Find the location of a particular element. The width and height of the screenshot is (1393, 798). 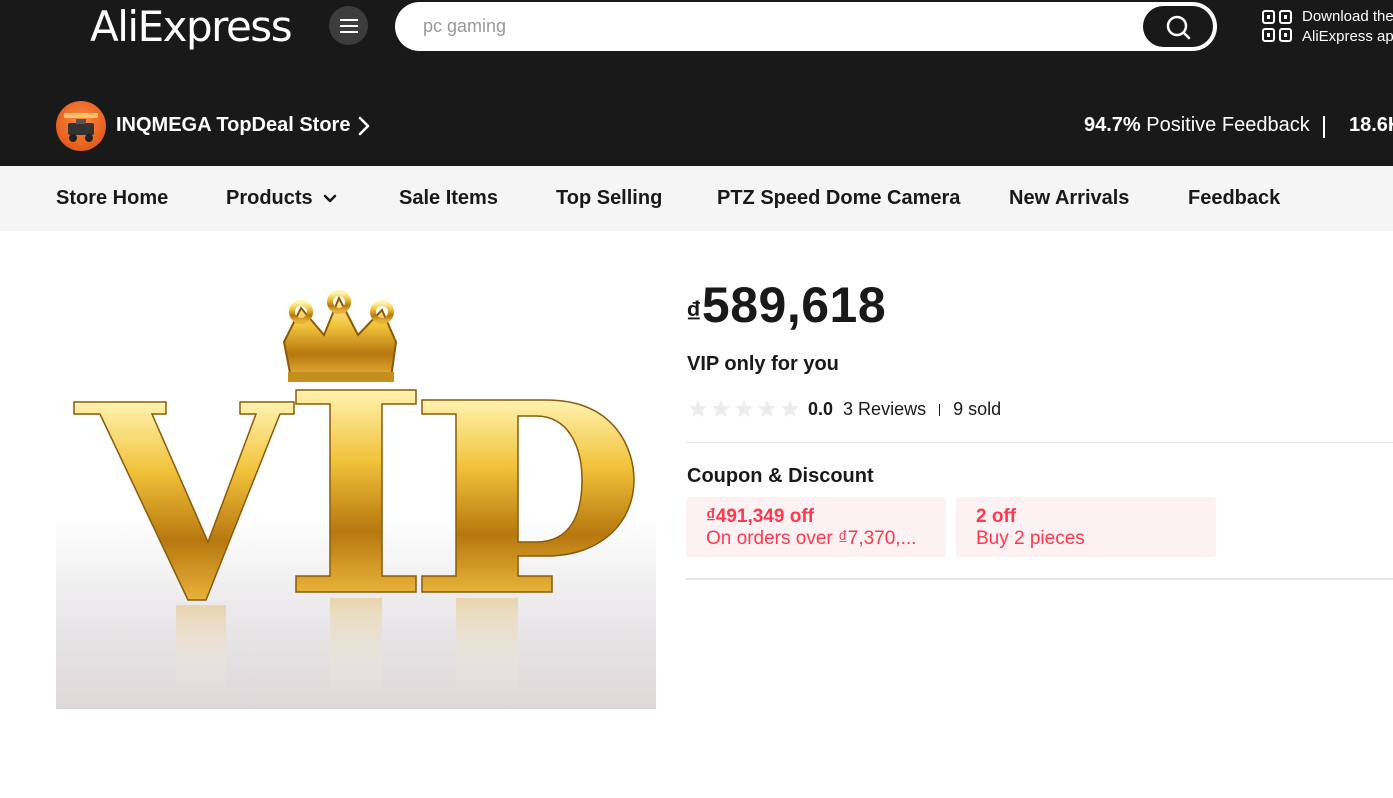

search-bar is located at coordinates (806, 26).